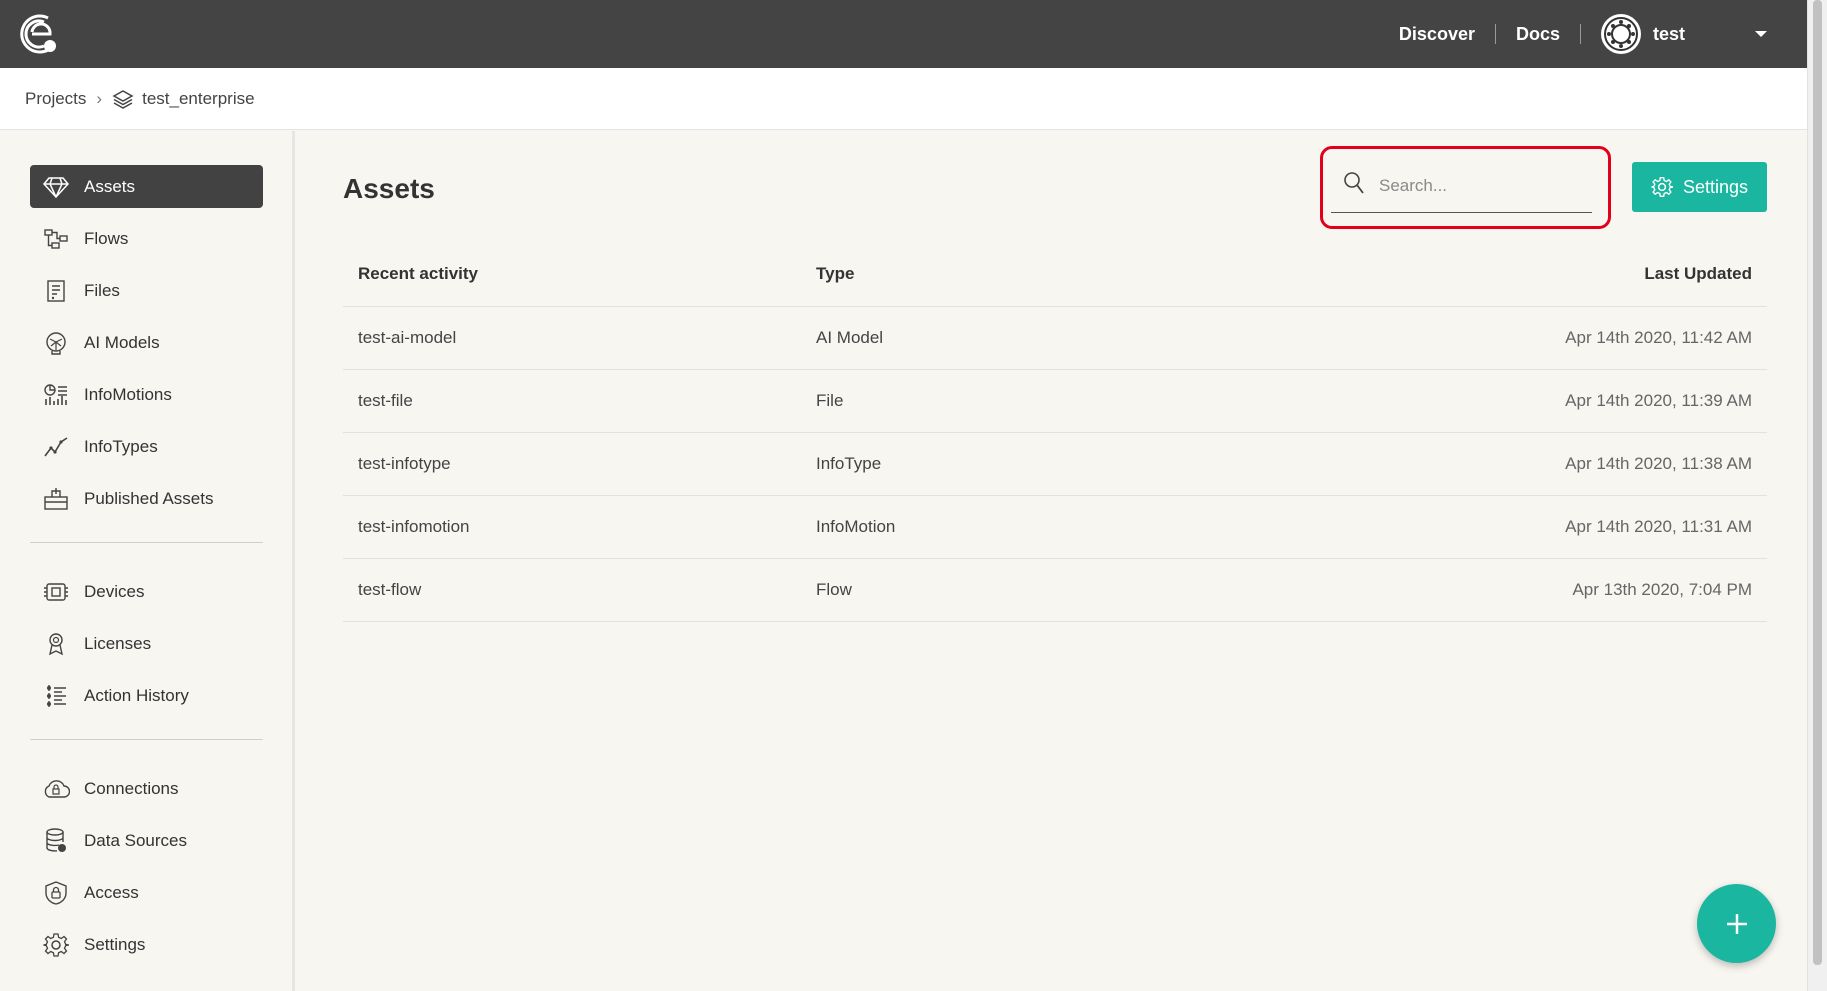  I want to click on sidebar-item-ai-models: AI Models, so click(146, 342).